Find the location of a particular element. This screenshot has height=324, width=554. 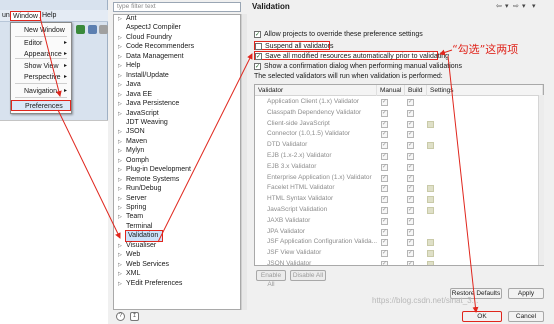

menu-item-editor: Editor ▸ is located at coordinates (41, 43).